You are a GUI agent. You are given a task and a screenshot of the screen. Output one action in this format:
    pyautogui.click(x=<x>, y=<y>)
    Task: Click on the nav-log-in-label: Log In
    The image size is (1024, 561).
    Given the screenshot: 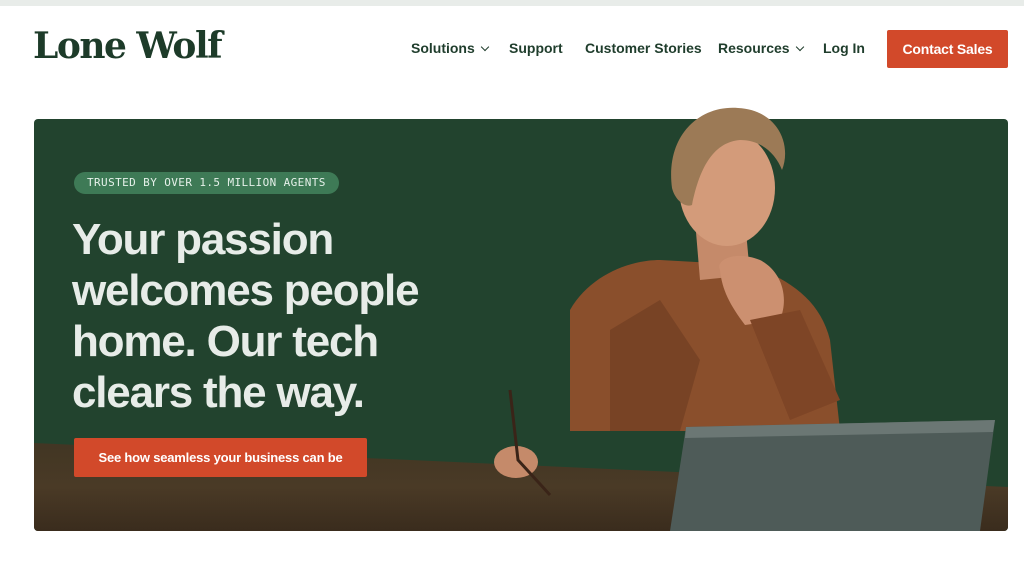 What is the action you would take?
    pyautogui.click(x=844, y=48)
    